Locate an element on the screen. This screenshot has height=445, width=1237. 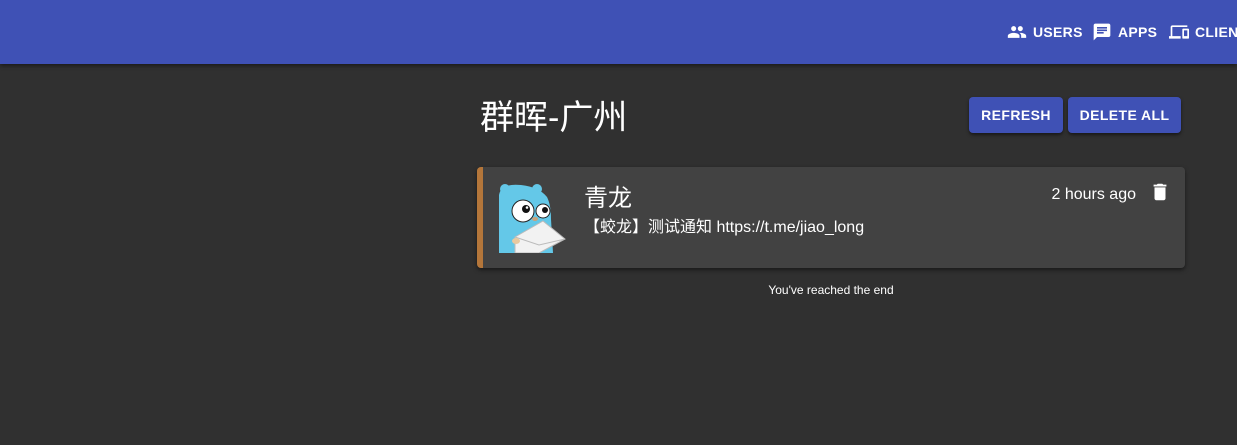
gopher-avatar is located at coordinates (534, 218).